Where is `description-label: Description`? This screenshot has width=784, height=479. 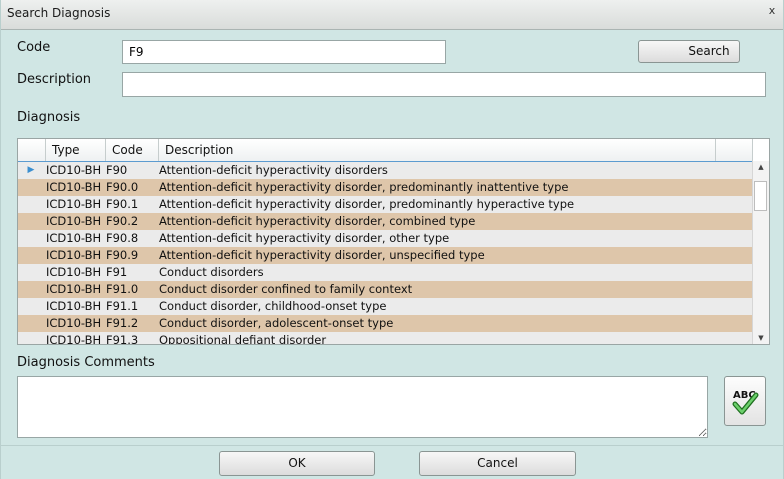
description-label: Description is located at coordinates (54, 79).